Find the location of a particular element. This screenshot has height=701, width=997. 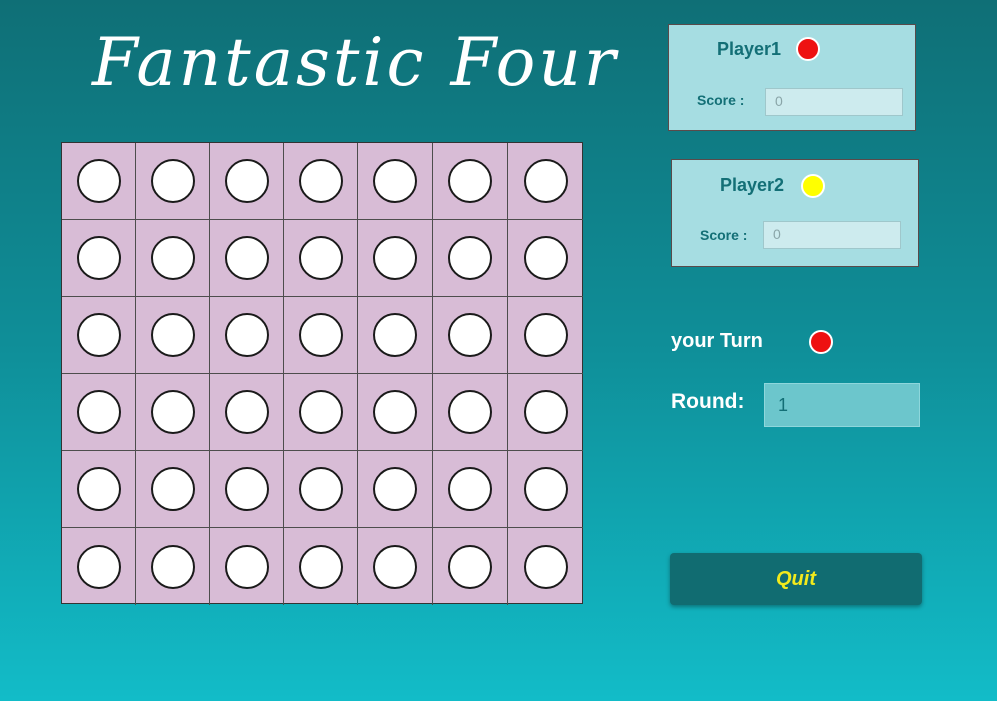

round-field: 1 is located at coordinates (842, 405).